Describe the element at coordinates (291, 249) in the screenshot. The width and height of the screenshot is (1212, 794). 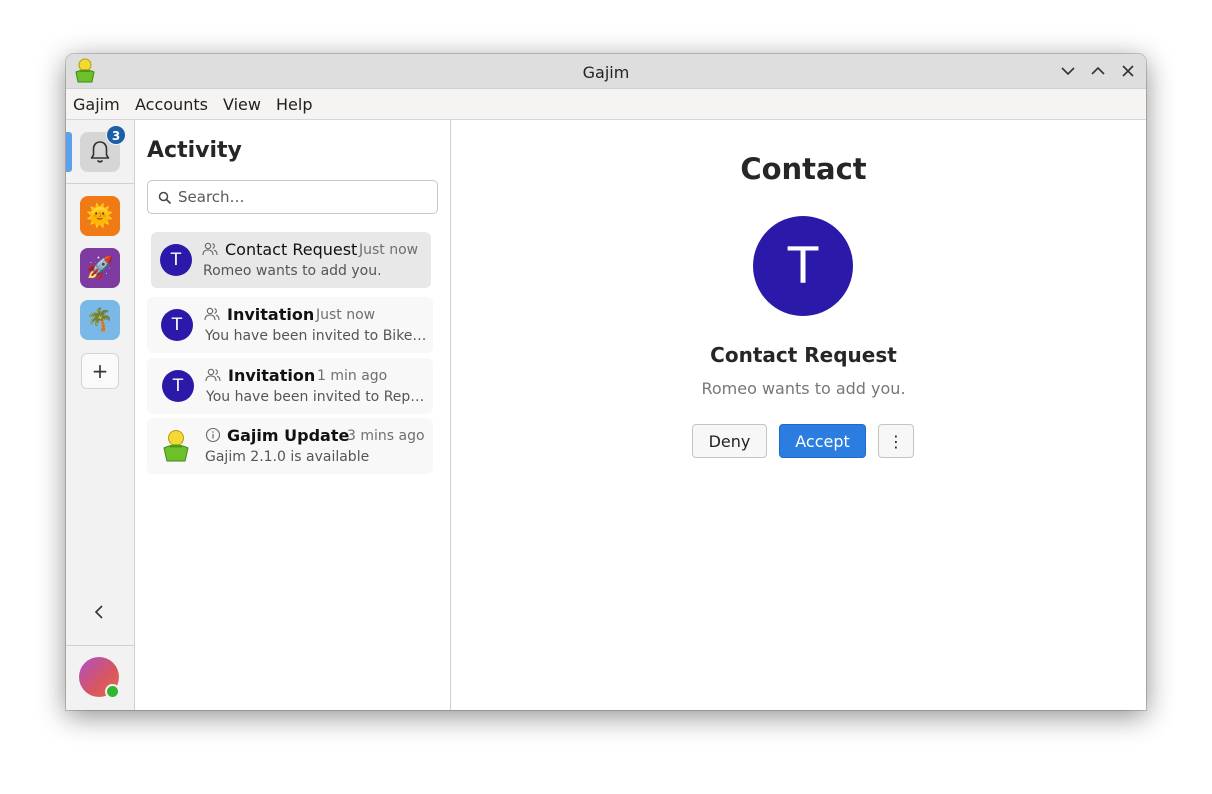
I see `activity-item-title: Contact Request` at that location.